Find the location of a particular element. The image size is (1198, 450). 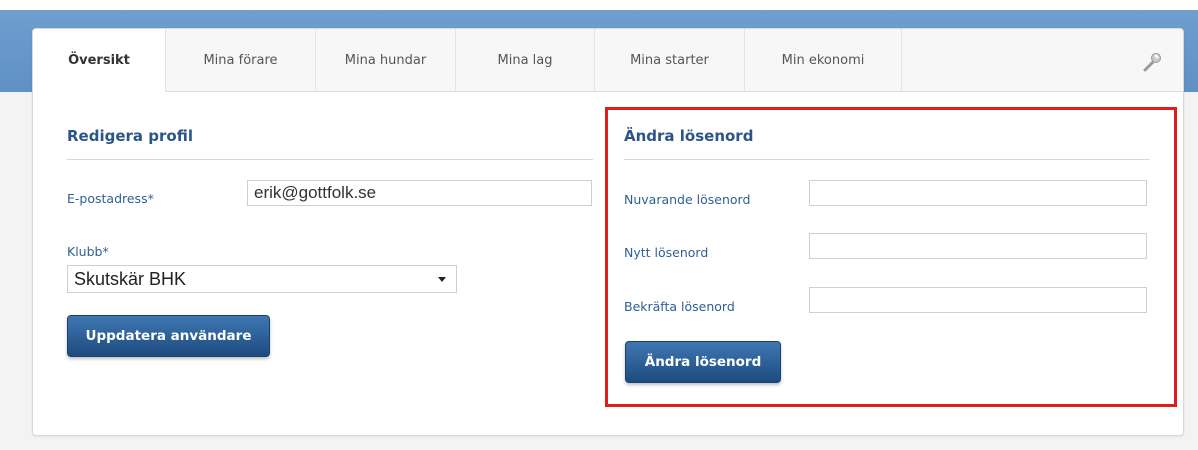

tab-mina-hundar: Mina hundar is located at coordinates (386, 60).